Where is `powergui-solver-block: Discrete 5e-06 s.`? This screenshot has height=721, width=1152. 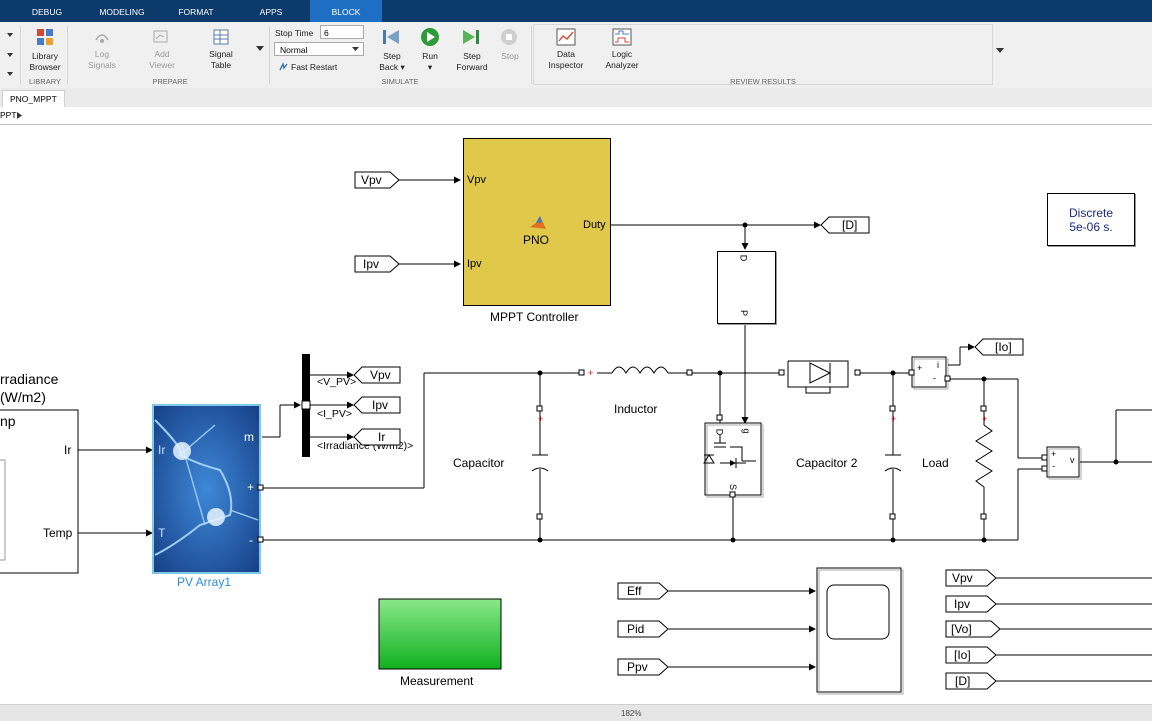 powergui-solver-block: Discrete 5e-06 s. is located at coordinates (1091, 219).